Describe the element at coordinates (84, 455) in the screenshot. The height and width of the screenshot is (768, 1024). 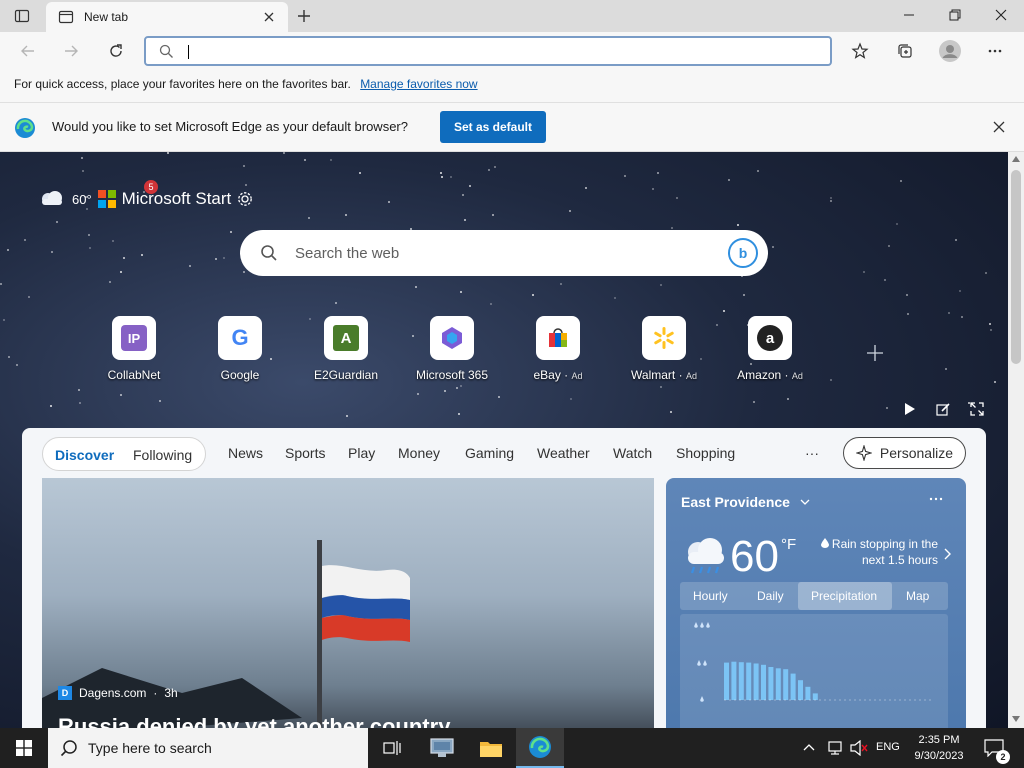
I see `tab-discover: Discover` at that location.